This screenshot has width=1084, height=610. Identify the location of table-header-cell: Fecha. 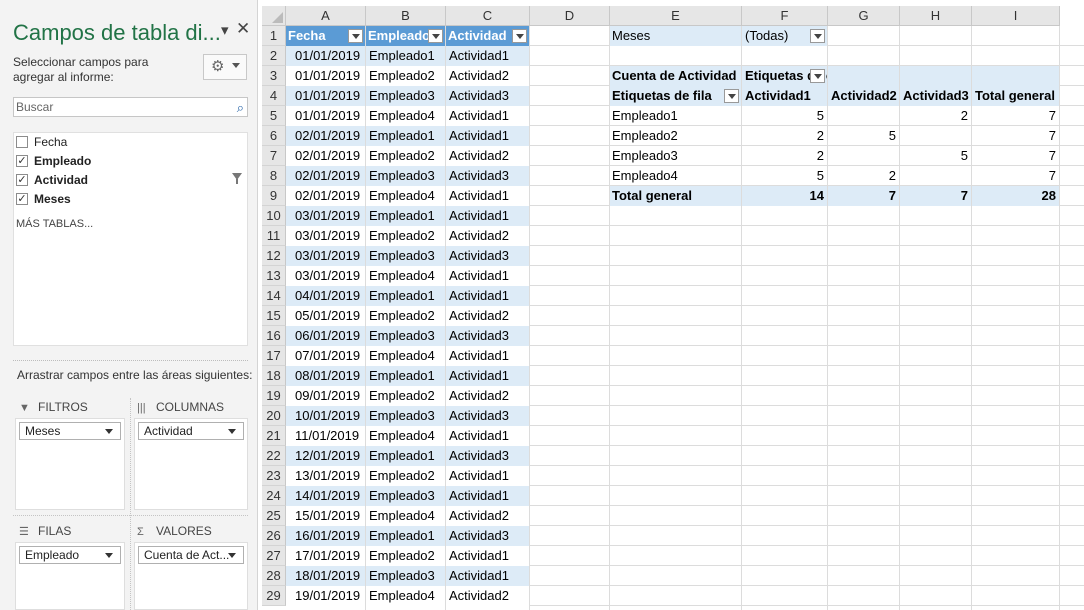
(325, 36).